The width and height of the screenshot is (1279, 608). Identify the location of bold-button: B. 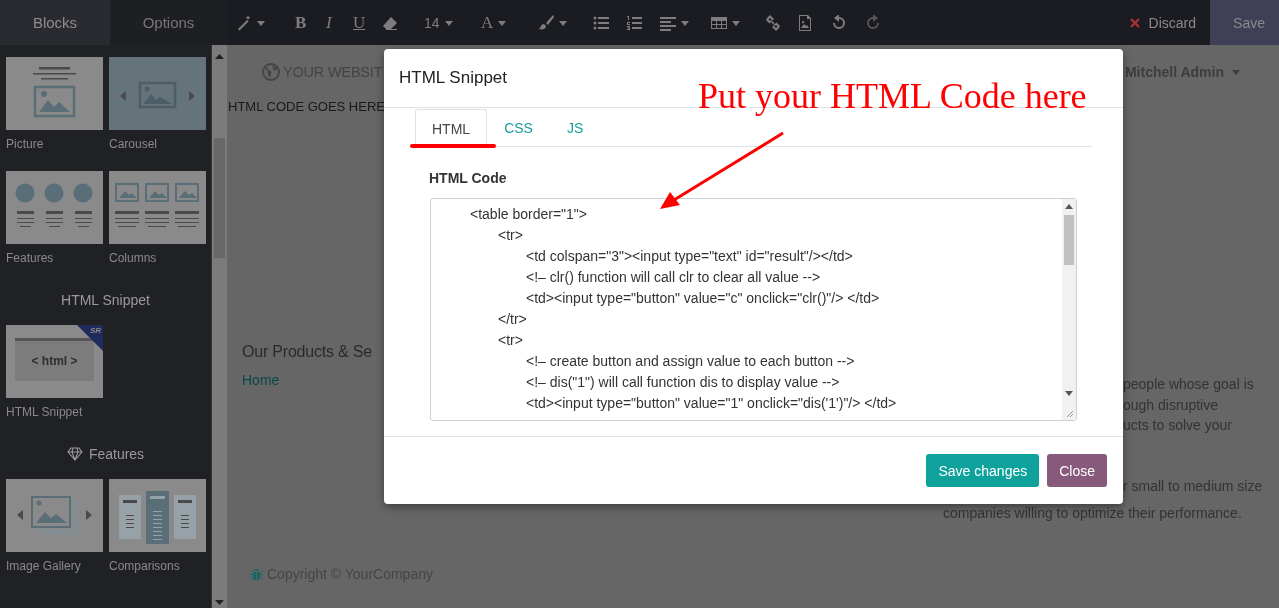
(301, 23).